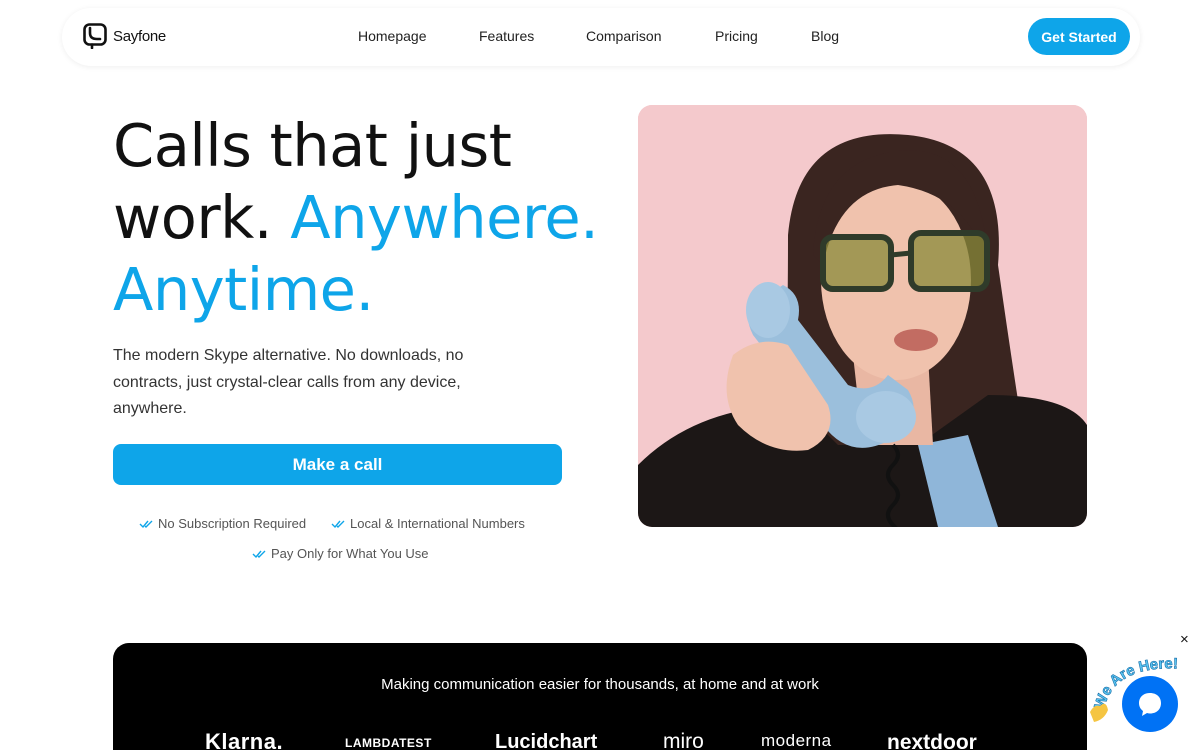 This screenshot has width=1200, height=750. I want to click on hero-title: Calls that just work. Anywhere. Anytime., so click(363, 218).